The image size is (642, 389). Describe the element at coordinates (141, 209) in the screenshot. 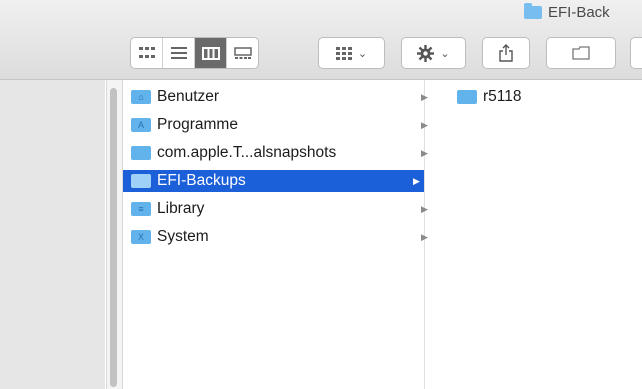

I see `library-folder-icon: ≡` at that location.